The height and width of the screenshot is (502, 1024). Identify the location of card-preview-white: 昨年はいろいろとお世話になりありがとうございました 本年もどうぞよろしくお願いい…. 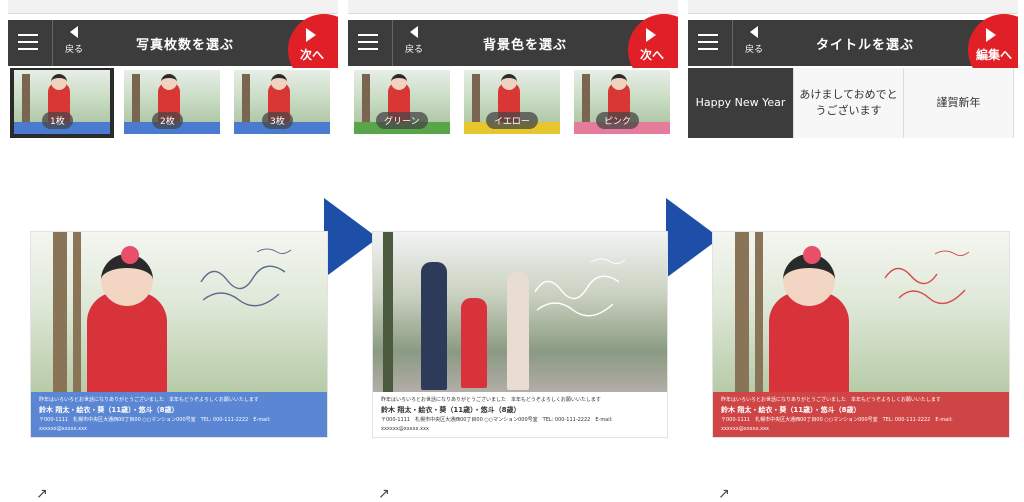
(520, 334).